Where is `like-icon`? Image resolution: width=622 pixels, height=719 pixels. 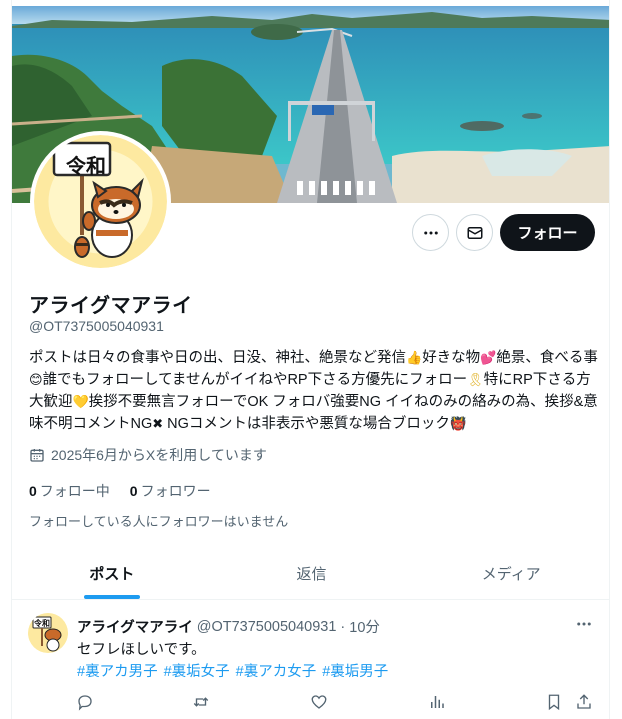
like-icon is located at coordinates (319, 702).